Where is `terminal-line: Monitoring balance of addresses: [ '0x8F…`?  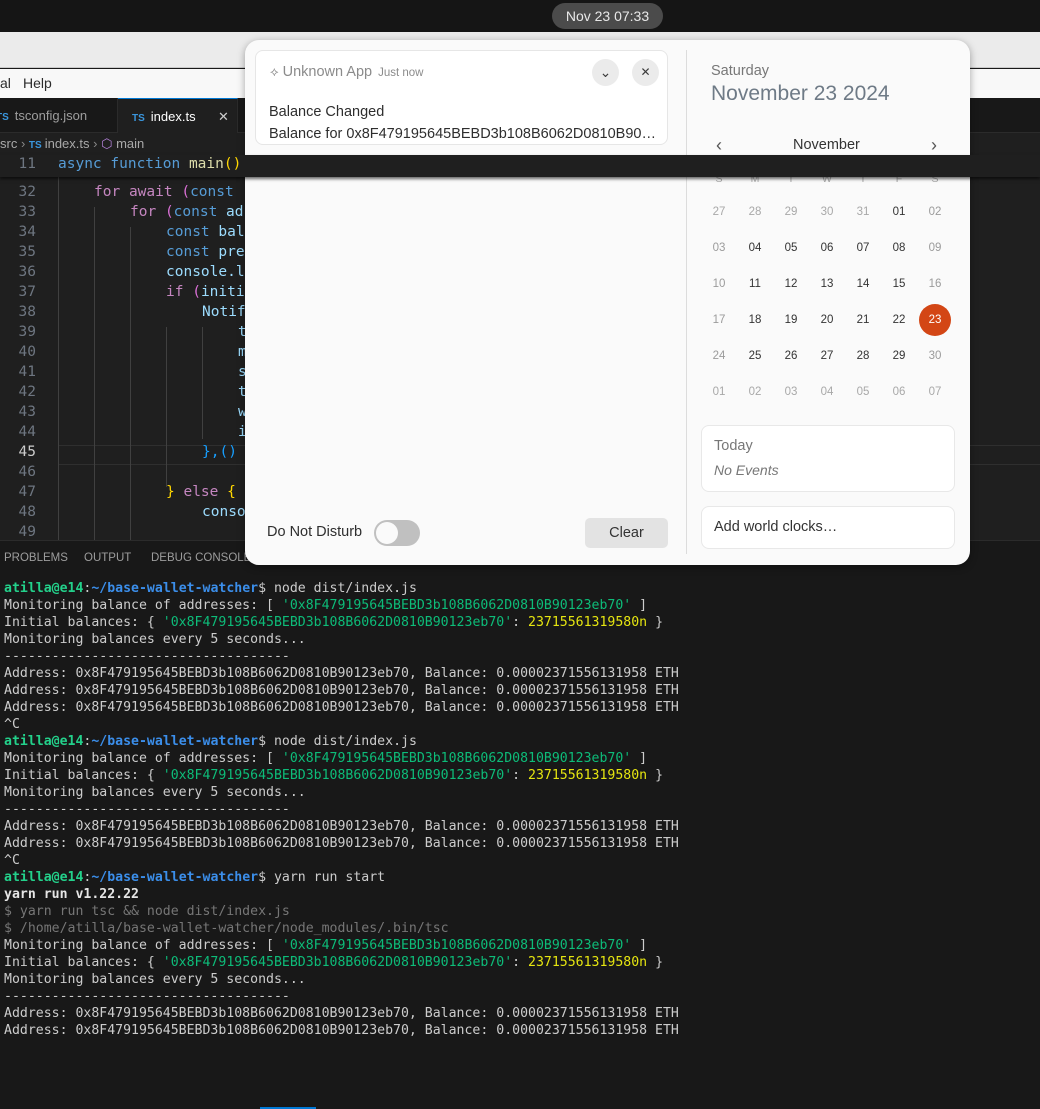
terminal-line: Monitoring balance of addresses: [ '0x8F… is located at coordinates (326, 945).